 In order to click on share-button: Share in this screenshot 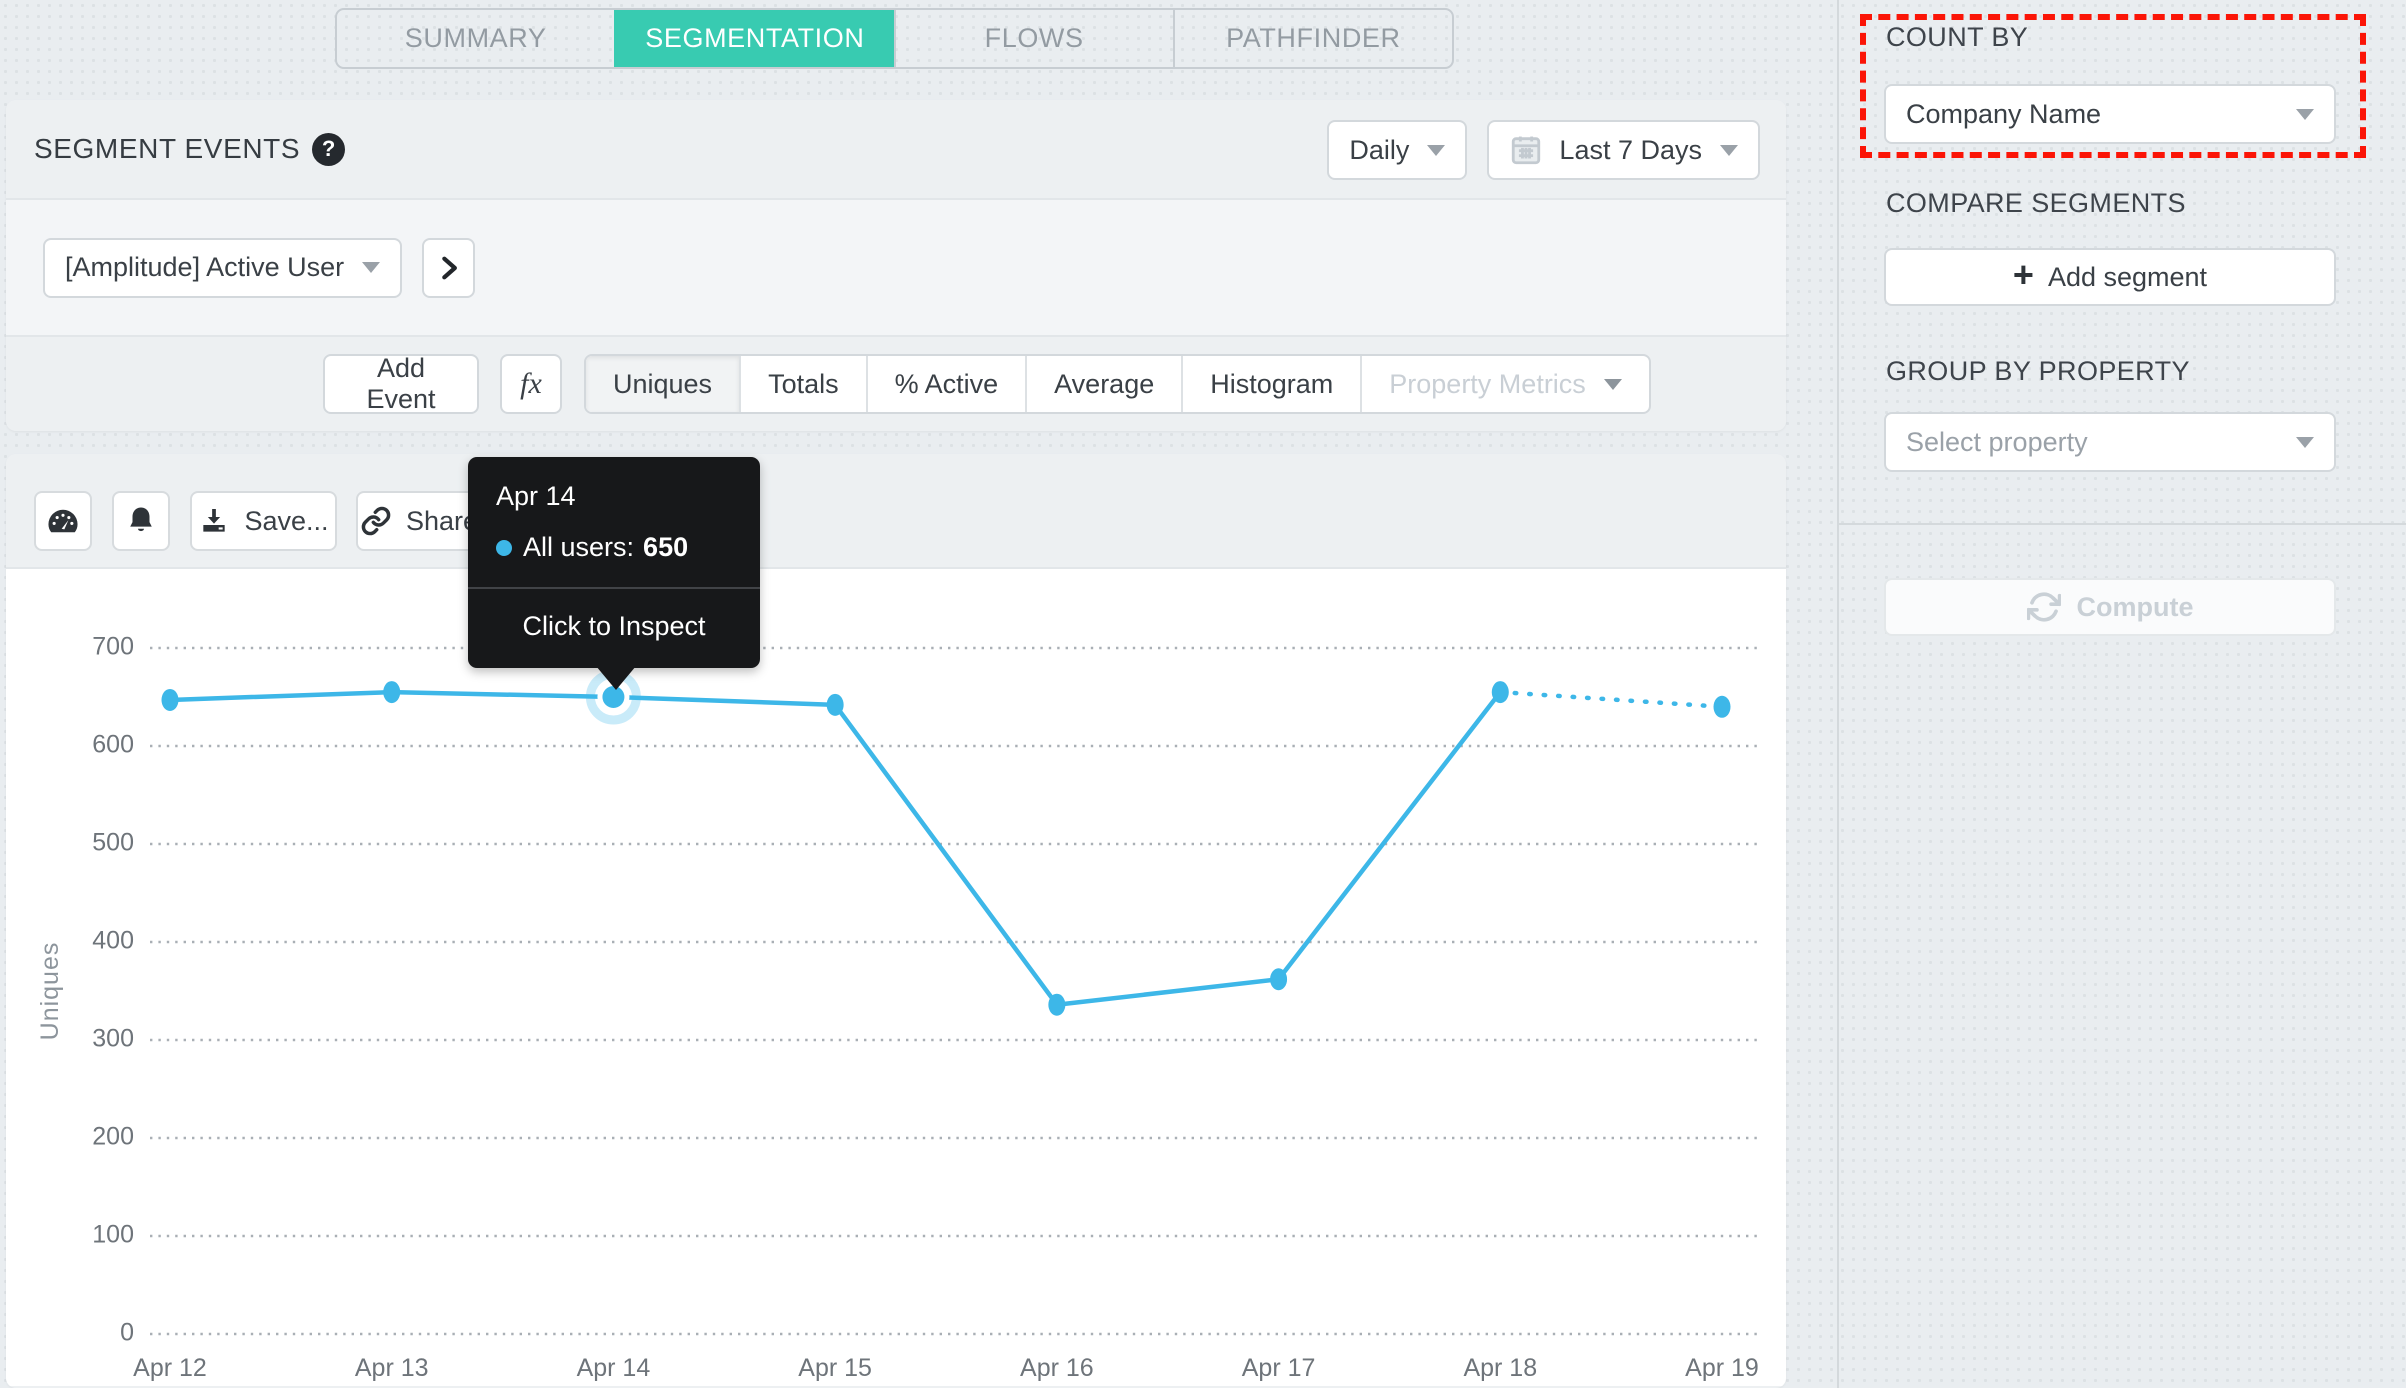, I will do `click(419, 521)`.